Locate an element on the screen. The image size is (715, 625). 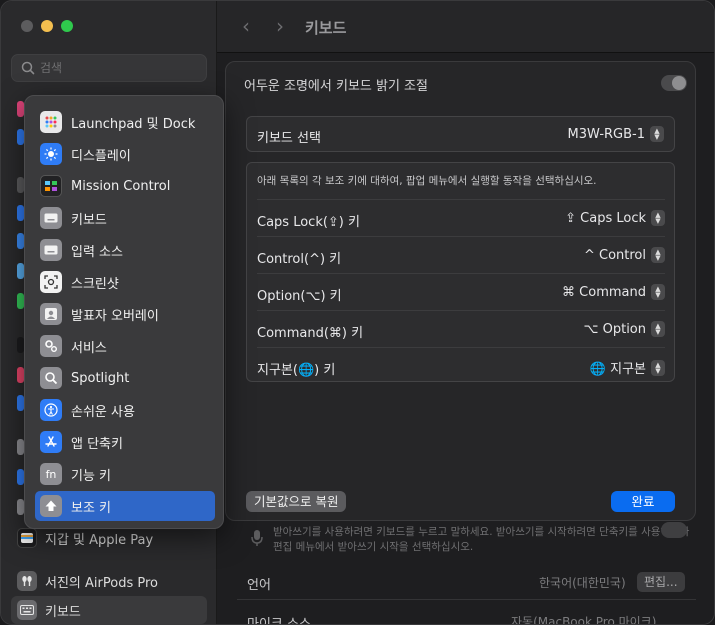
search-field is located at coordinates (109, 68).